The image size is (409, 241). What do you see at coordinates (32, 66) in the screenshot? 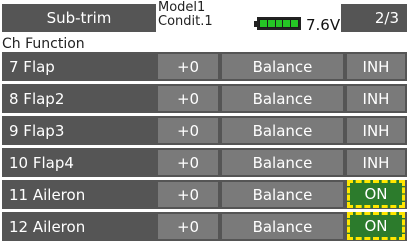
I see `channel-label: 7 Flap` at bounding box center [32, 66].